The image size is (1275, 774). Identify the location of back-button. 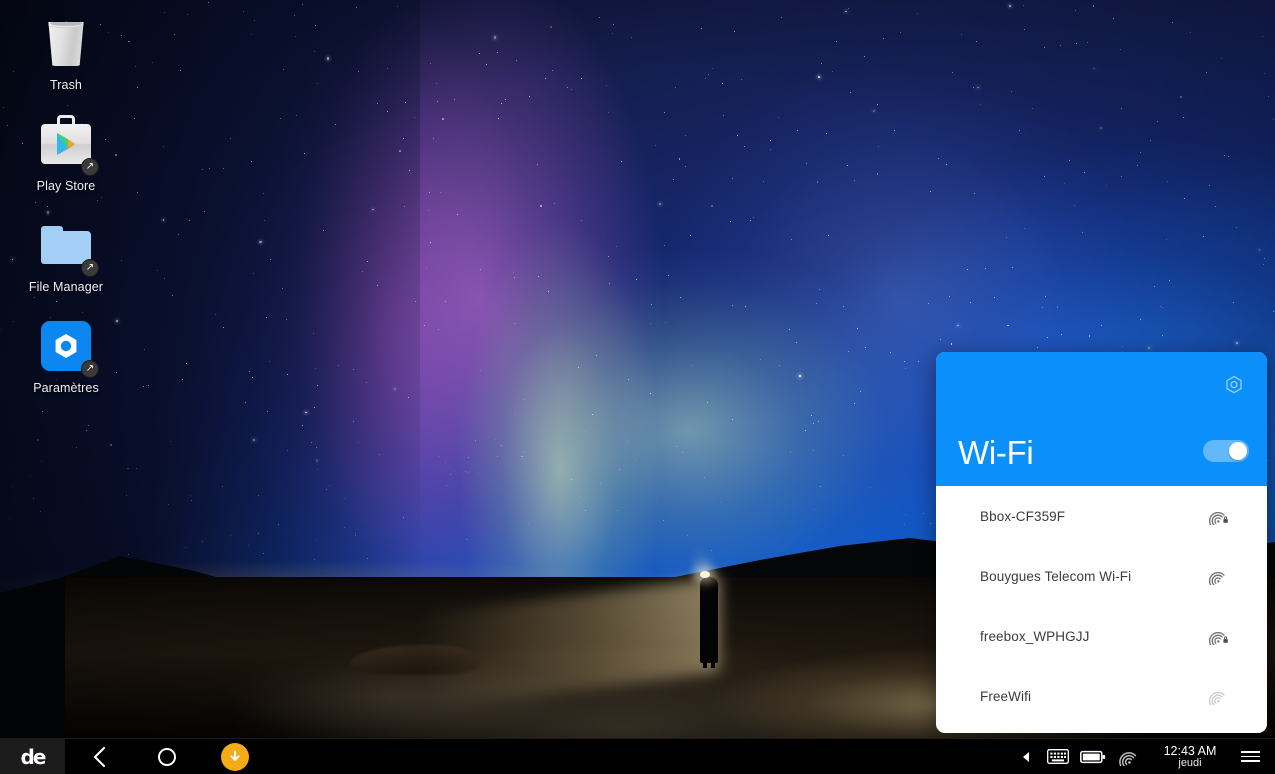
(99, 756).